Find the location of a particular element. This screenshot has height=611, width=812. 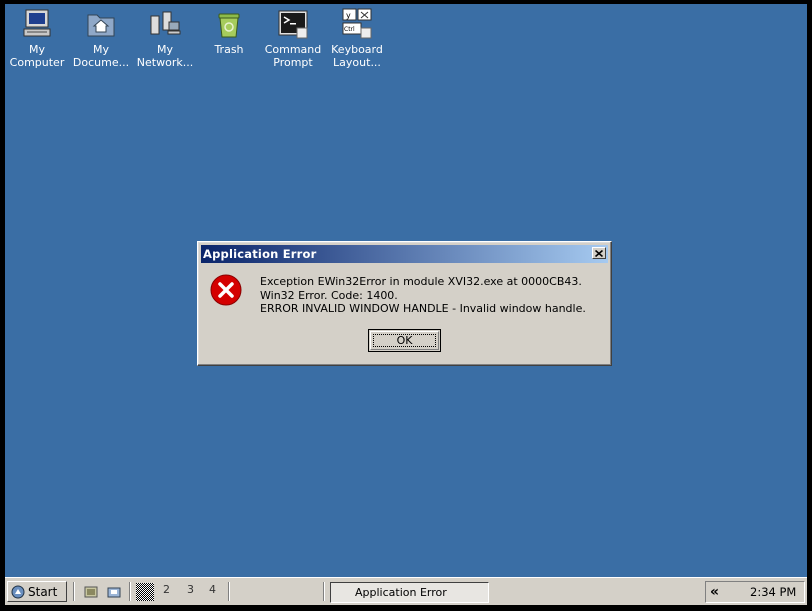

desktop-icon-label: Command Prompt is located at coordinates (293, 56).